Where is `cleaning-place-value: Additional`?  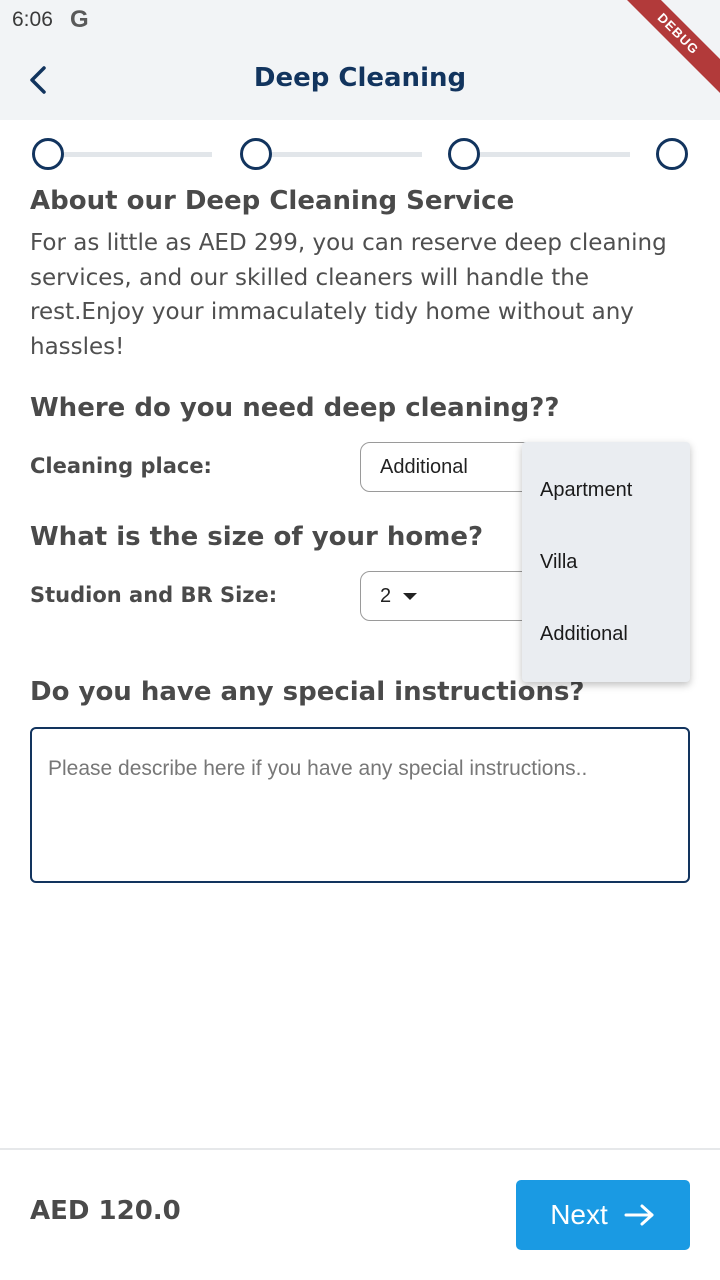
cleaning-place-value: Additional is located at coordinates (424, 467).